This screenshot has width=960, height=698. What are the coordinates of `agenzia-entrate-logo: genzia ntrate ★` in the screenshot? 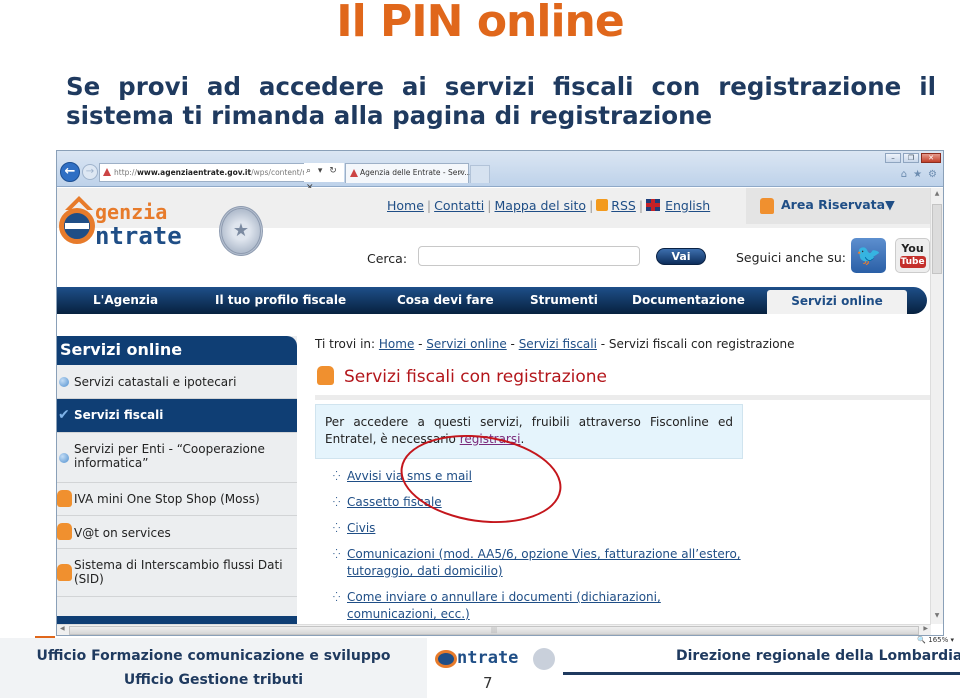 It's located at (162, 226).